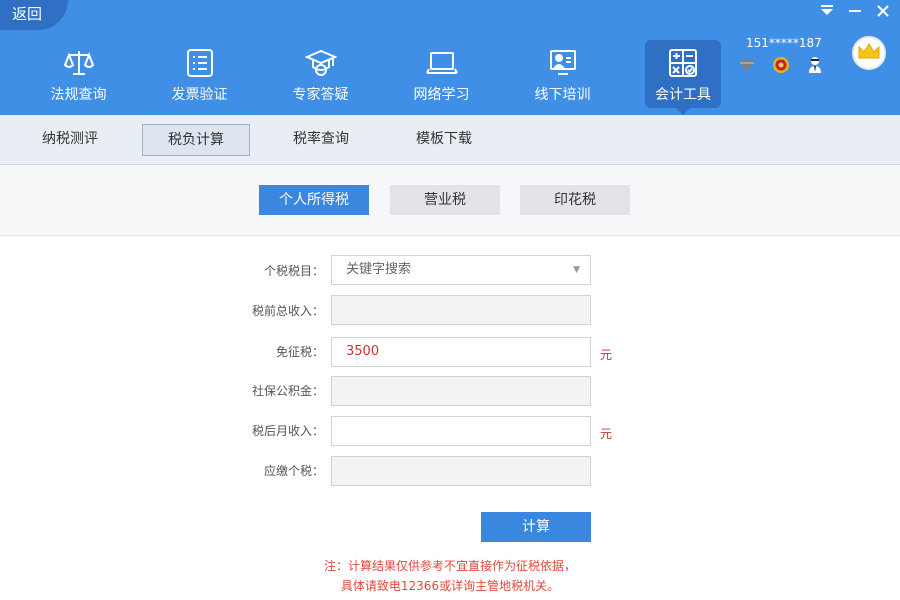  I want to click on tax-type-bar: 个人所得税 营业税 印花税, so click(450, 200).